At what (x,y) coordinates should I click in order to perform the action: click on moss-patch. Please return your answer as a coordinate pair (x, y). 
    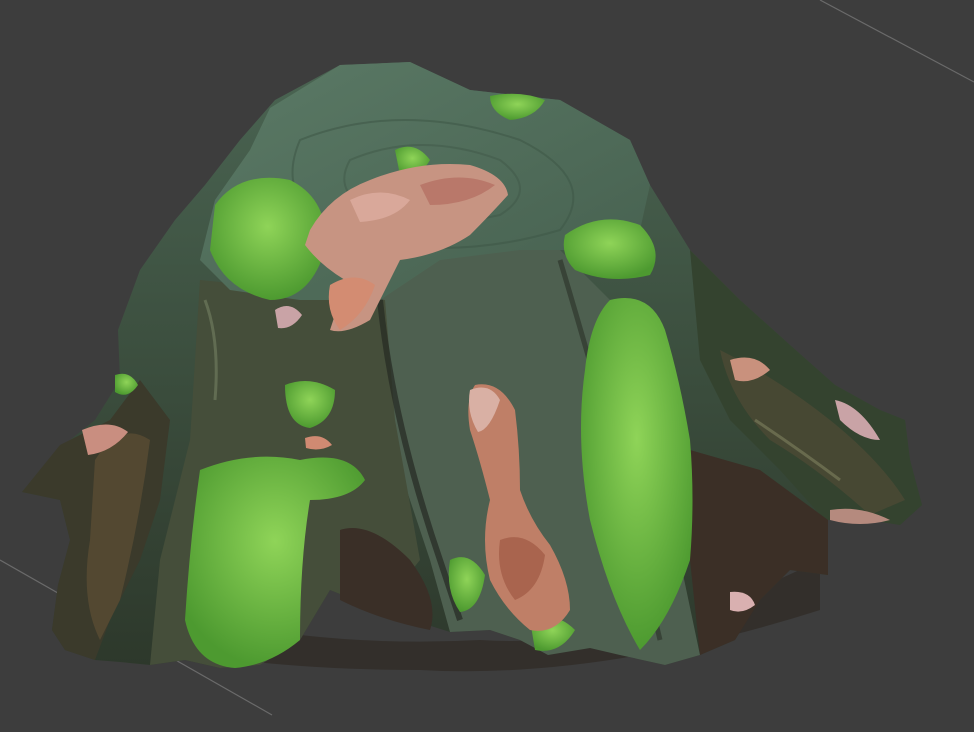
    Looking at the image, I should click on (609, 249).